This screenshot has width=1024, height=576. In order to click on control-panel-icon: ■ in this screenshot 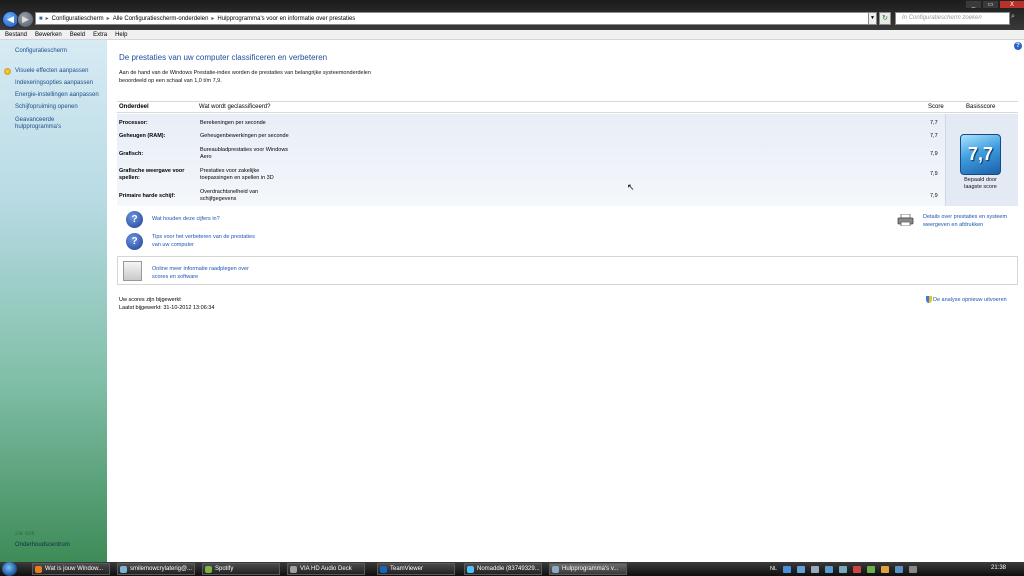, I will do `click(41, 18)`.